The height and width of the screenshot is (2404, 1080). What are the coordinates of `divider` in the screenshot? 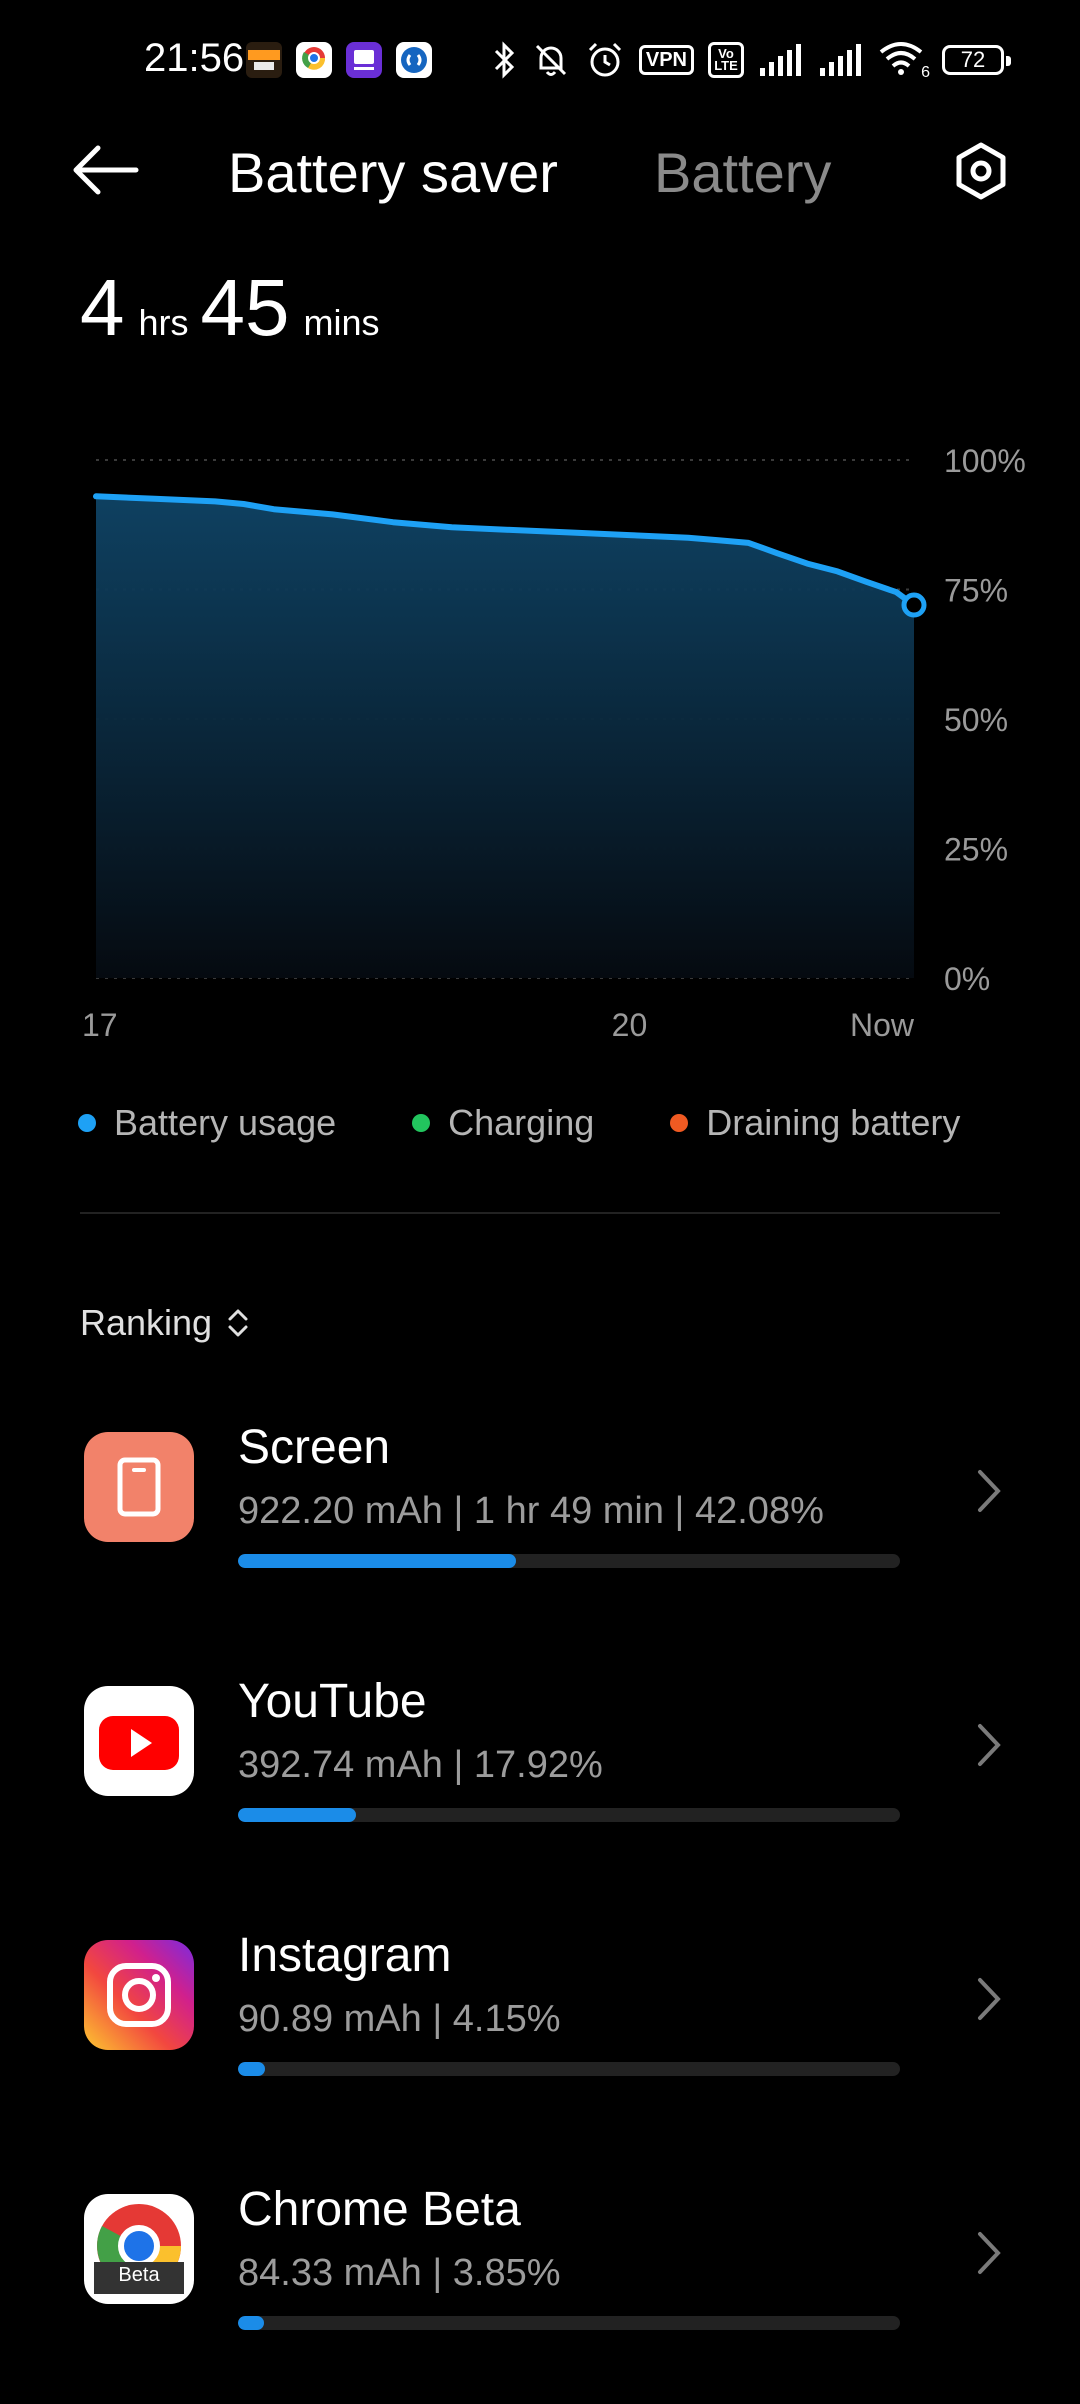 It's located at (540, 1213).